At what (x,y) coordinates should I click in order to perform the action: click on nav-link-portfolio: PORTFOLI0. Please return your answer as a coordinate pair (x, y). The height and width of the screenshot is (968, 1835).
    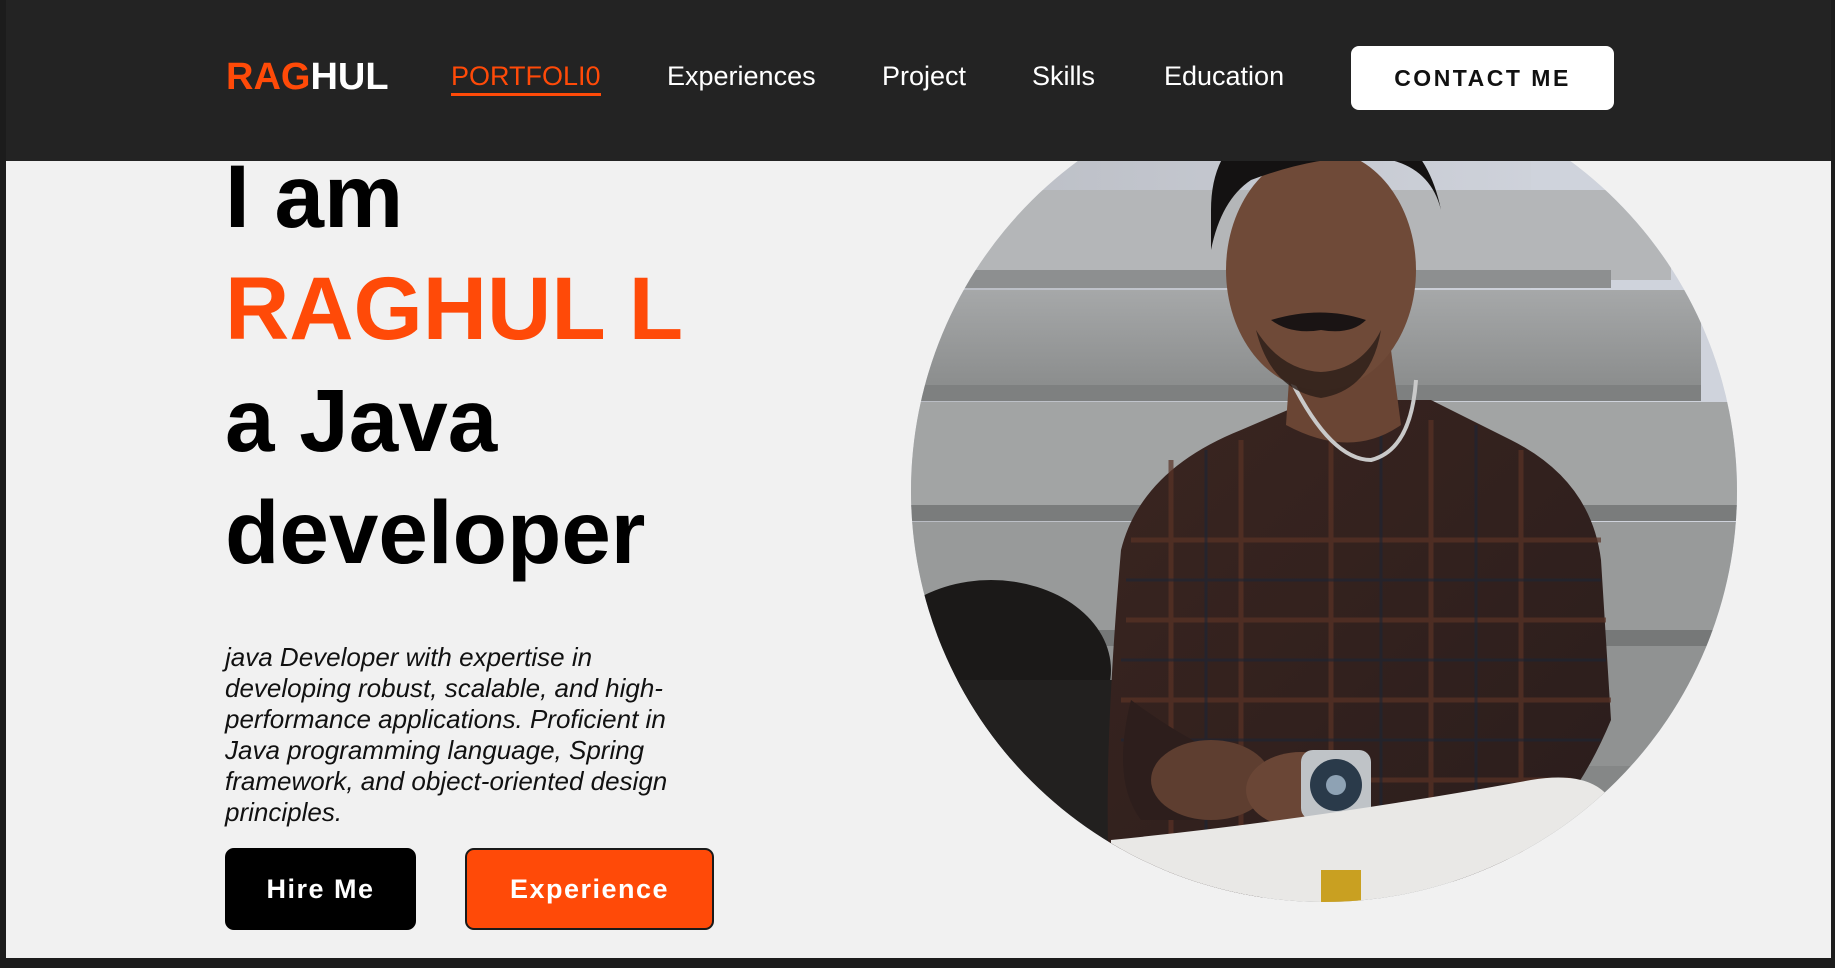
    Looking at the image, I should click on (526, 77).